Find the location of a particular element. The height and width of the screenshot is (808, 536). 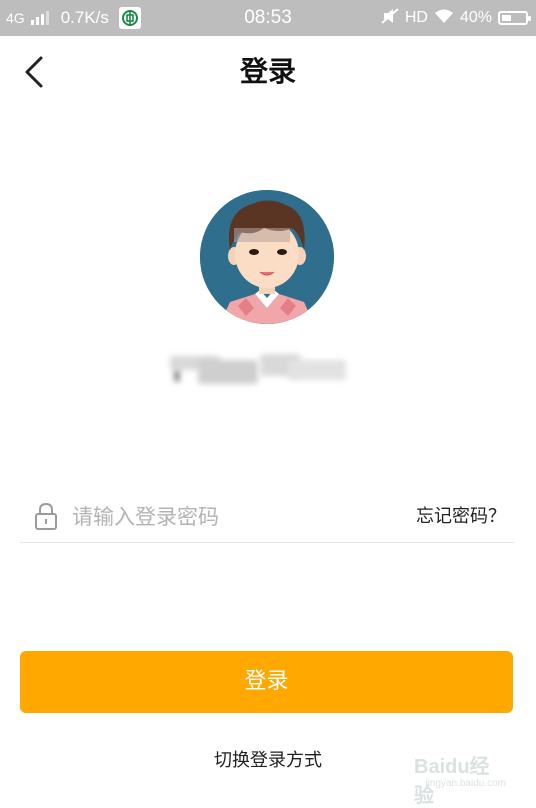

username-label is located at coordinates (258, 368).